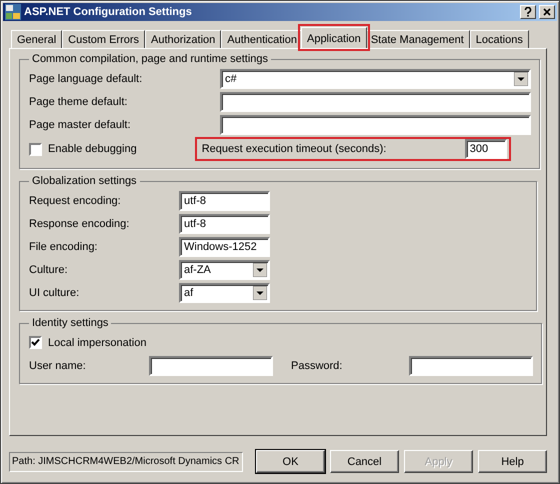 Image resolution: width=560 pixels, height=484 pixels. What do you see at coordinates (262, 39) in the screenshot?
I see `tab: Authentication` at bounding box center [262, 39].